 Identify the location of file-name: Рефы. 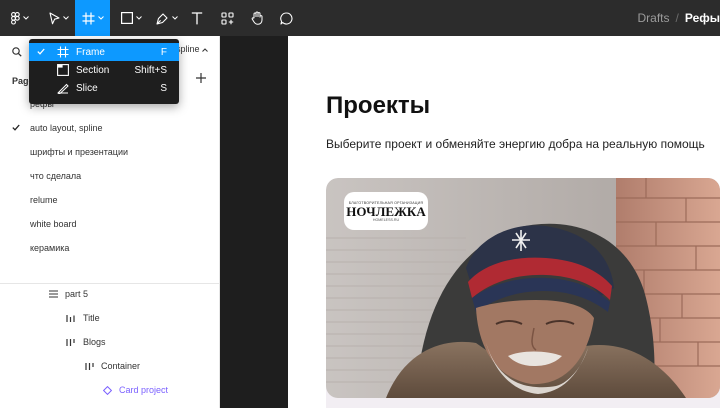
(702, 18).